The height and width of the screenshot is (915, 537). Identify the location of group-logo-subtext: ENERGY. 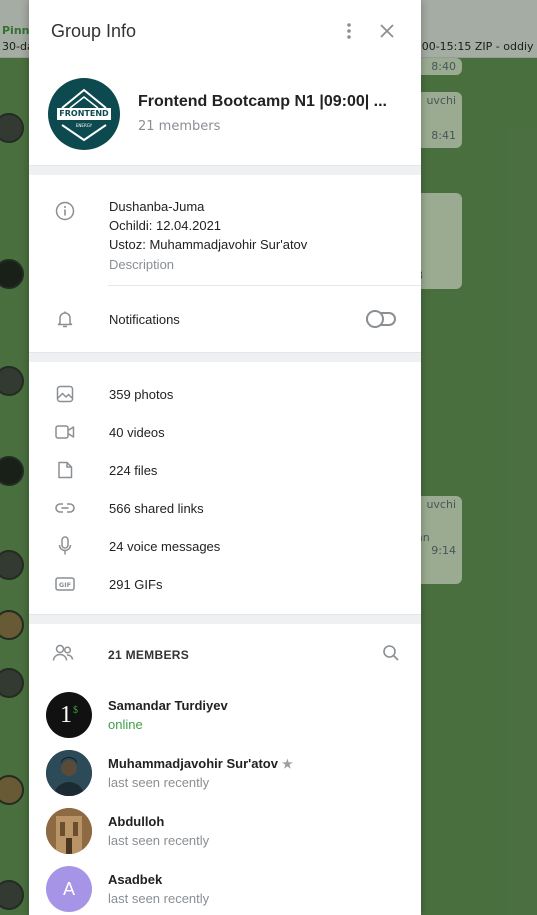
(84, 125).